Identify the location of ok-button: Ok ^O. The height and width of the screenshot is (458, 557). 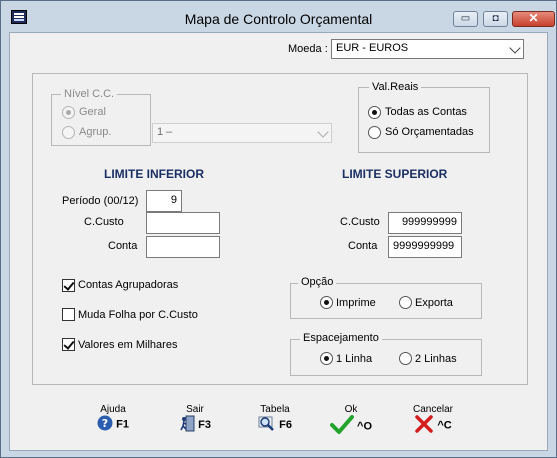
(351, 421).